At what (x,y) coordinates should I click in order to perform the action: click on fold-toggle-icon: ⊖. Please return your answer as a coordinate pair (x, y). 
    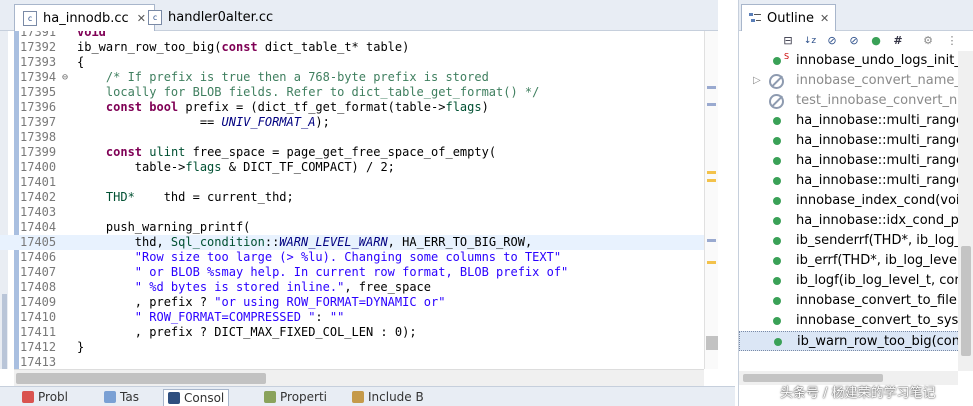
    Looking at the image, I should click on (67, 77).